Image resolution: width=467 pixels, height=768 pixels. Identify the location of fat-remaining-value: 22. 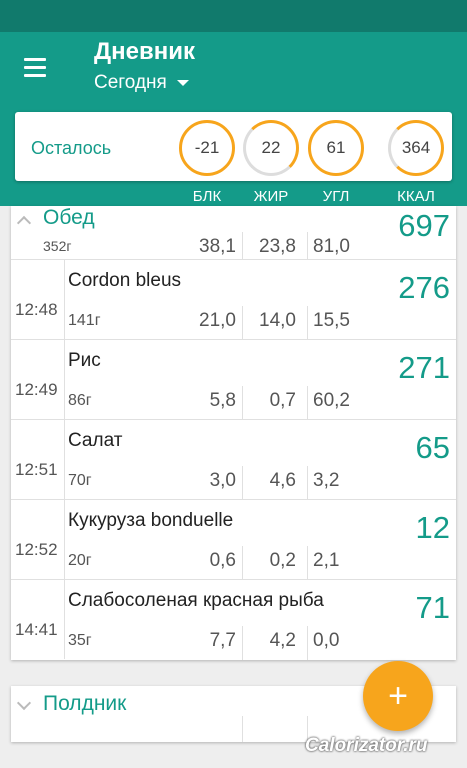
(271, 147).